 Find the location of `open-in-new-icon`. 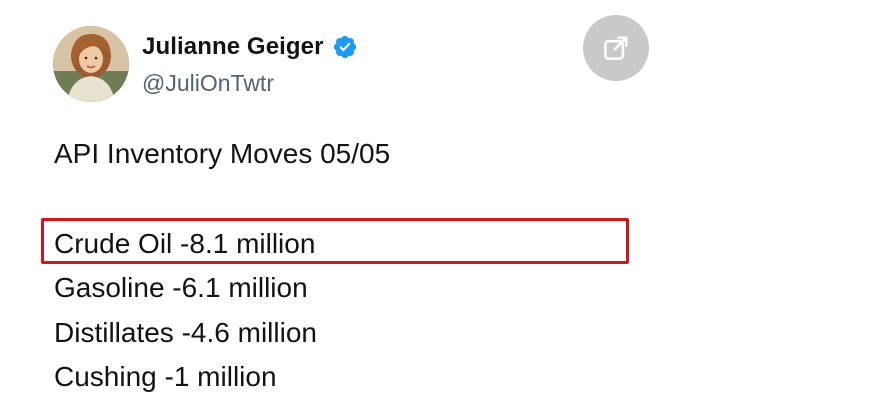

open-in-new-icon is located at coordinates (616, 48).